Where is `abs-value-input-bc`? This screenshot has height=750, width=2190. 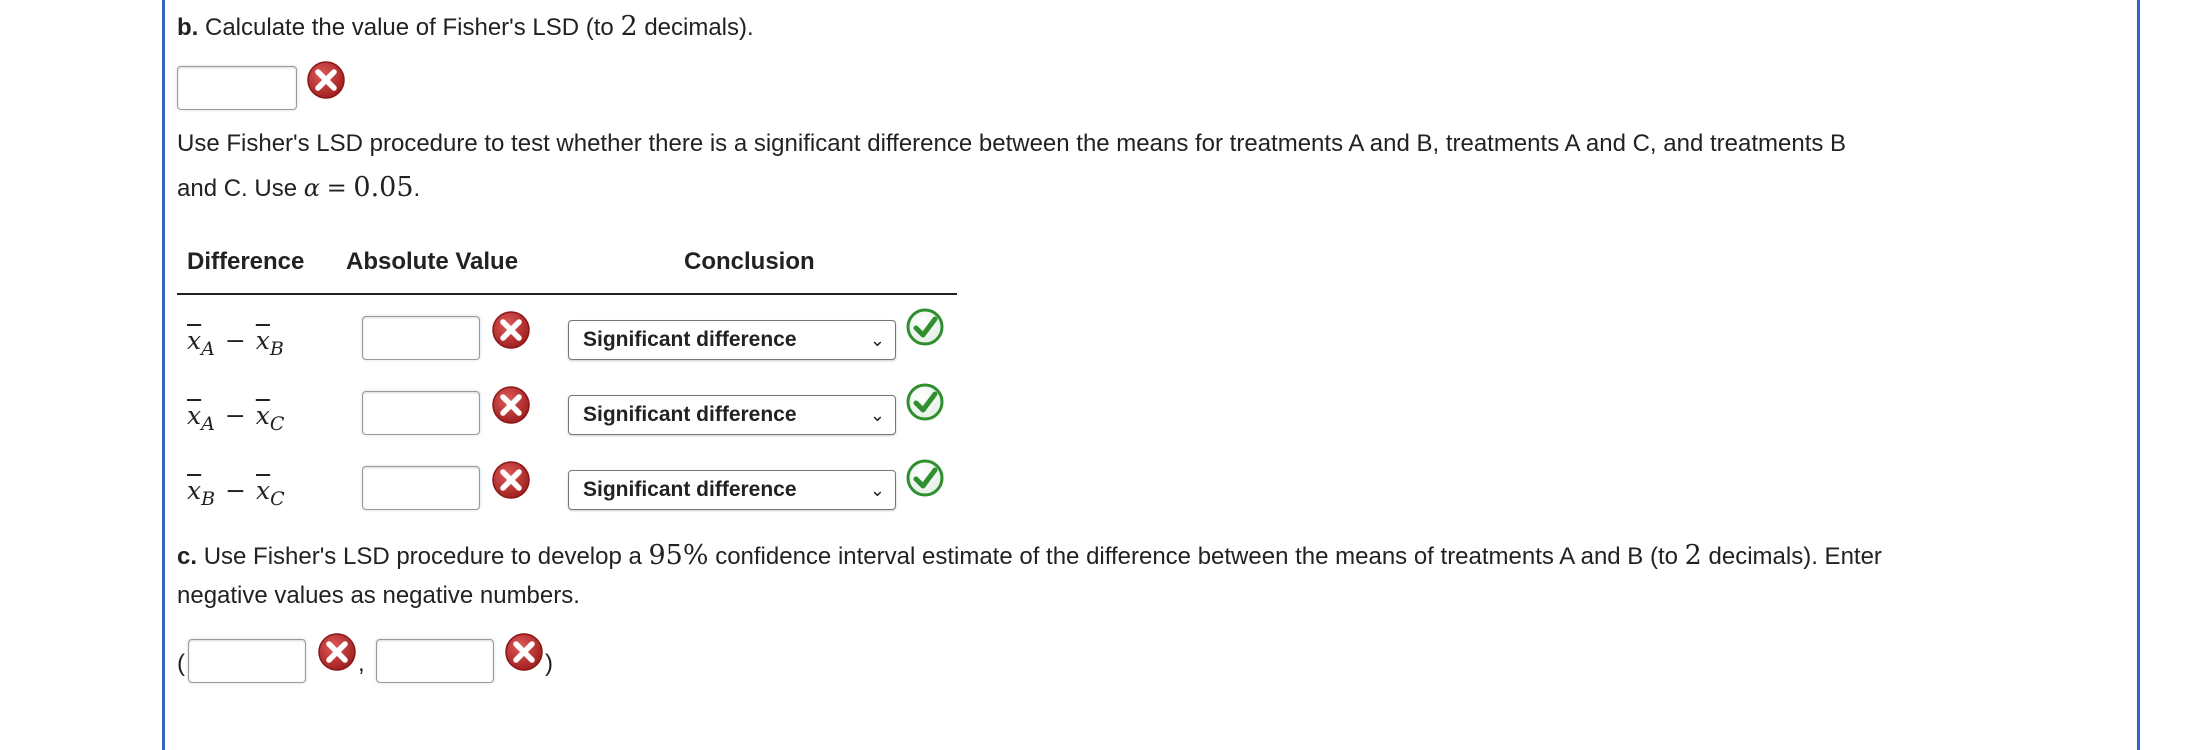
abs-value-input-bc is located at coordinates (421, 488).